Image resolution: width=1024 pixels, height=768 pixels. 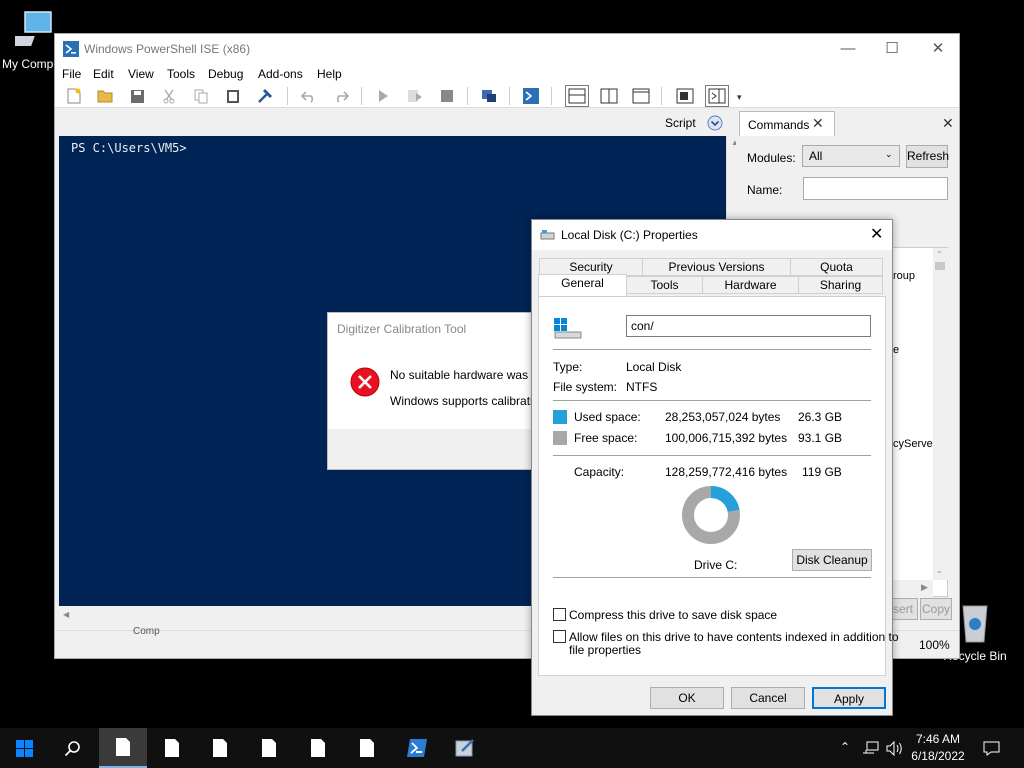 I want to click on layout-top-button, so click(x=577, y=96).